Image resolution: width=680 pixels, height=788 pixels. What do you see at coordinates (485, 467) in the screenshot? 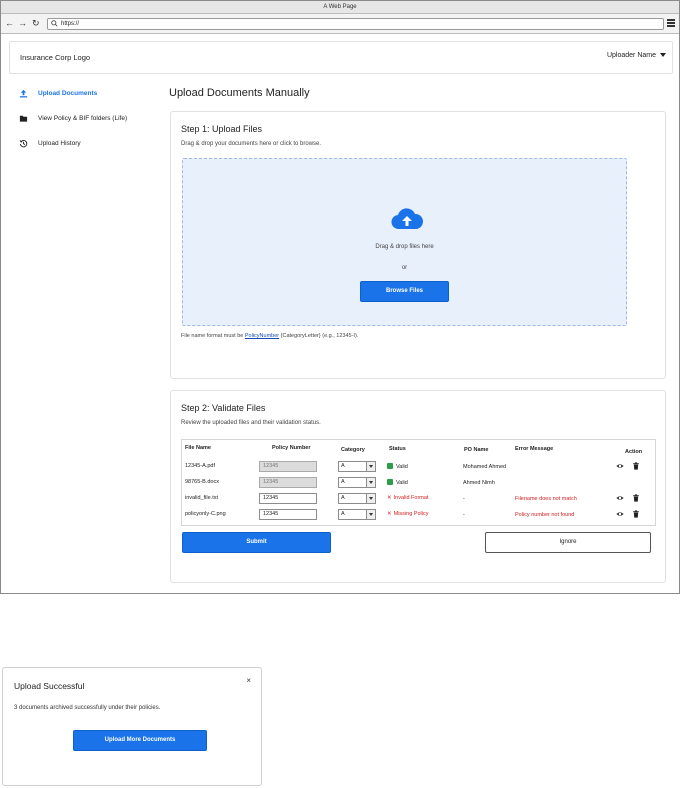
I see `po-name: Mohamed Ahmed` at bounding box center [485, 467].